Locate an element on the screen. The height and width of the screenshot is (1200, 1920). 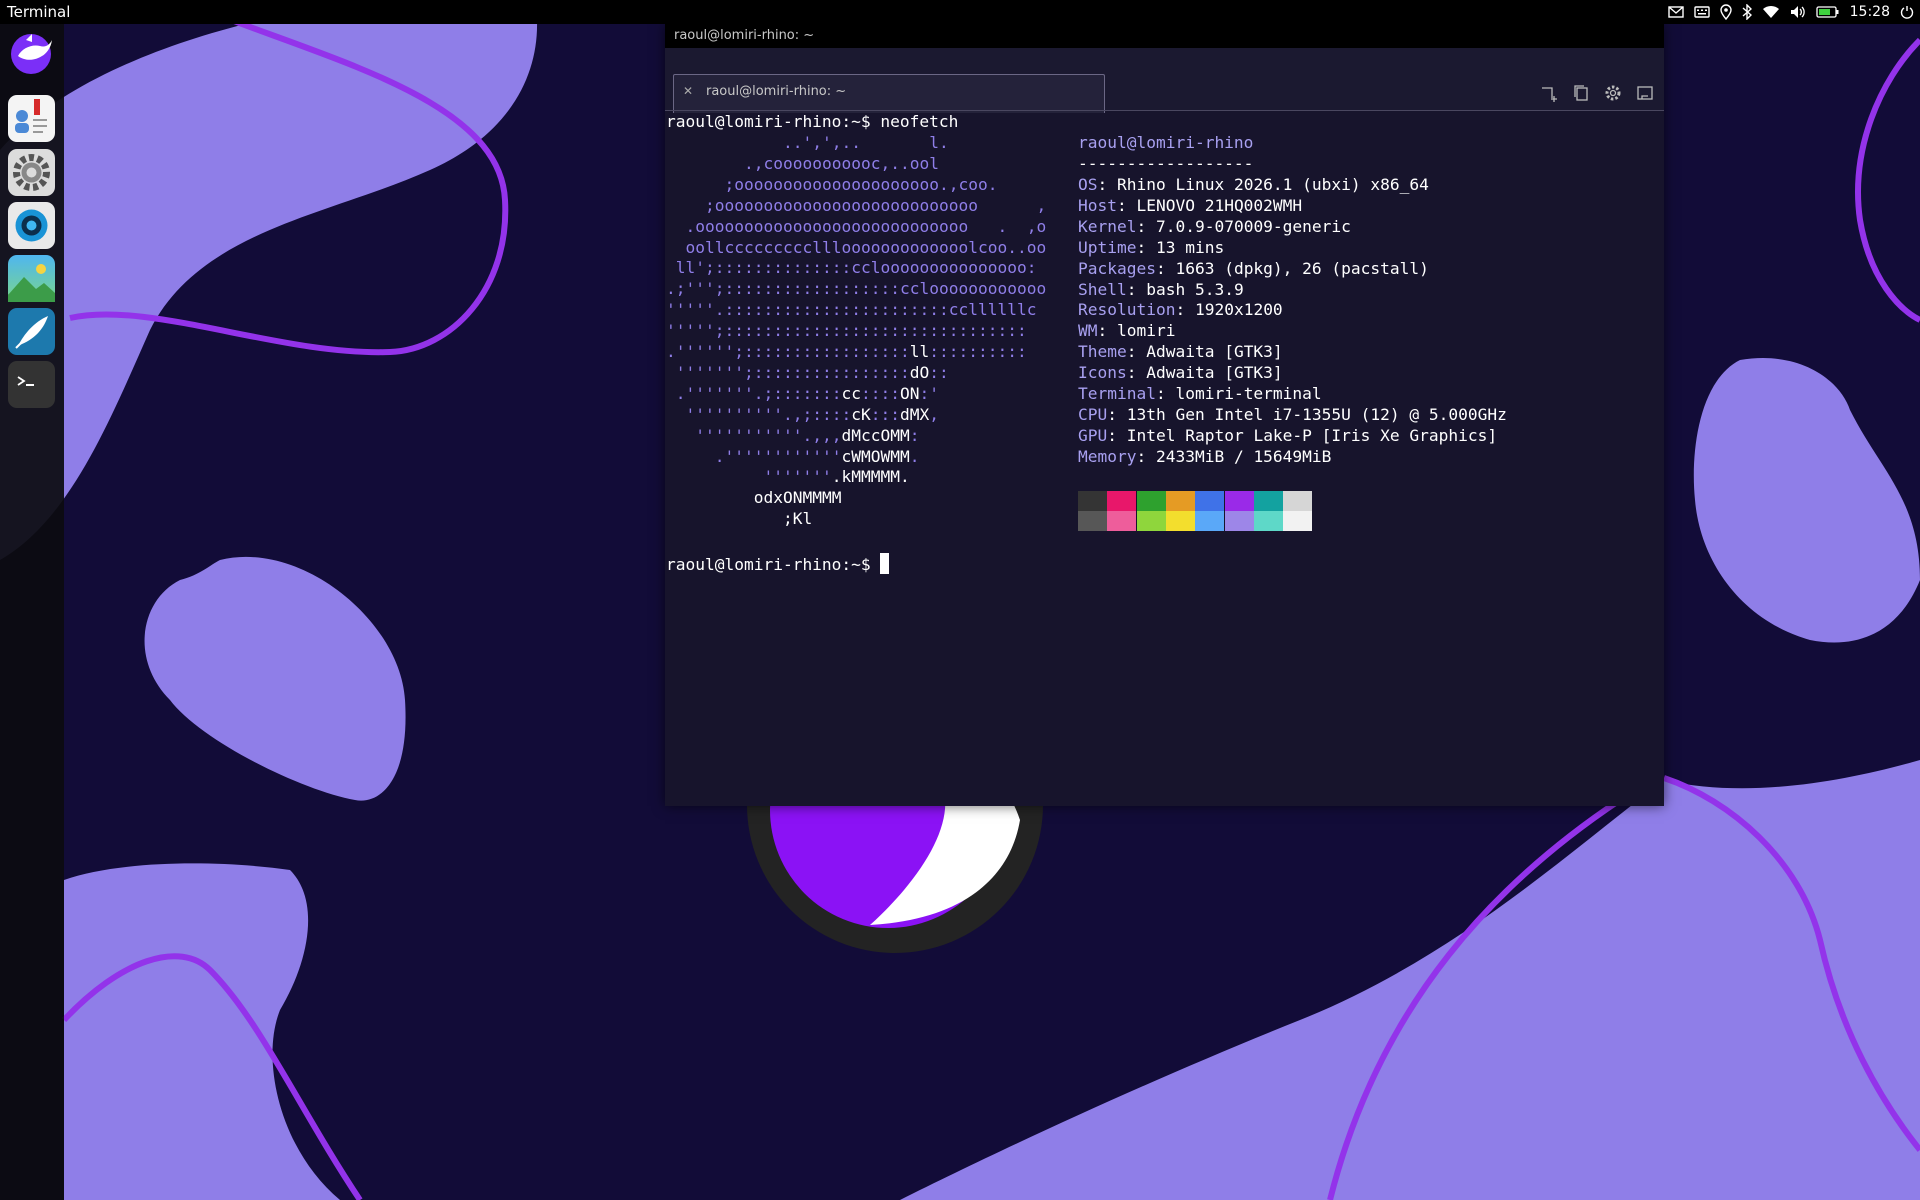
logo-line: ll';::::::::::::::cclooooooooooooooo: is located at coordinates (856, 268).